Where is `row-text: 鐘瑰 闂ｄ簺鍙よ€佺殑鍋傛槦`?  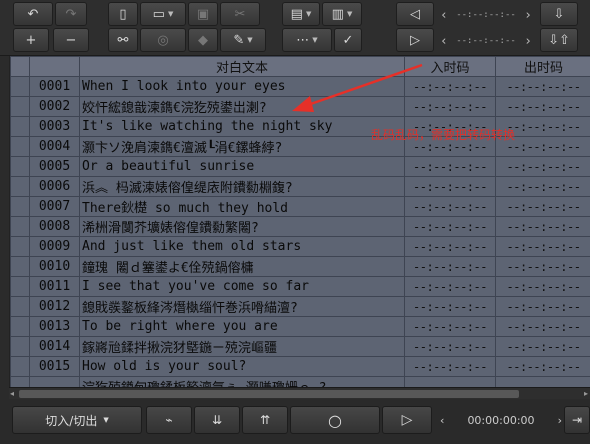 row-text: 鐘瑰 闂ｄ簺鍙よ€佺殑鍋傛槦 is located at coordinates (242, 266).